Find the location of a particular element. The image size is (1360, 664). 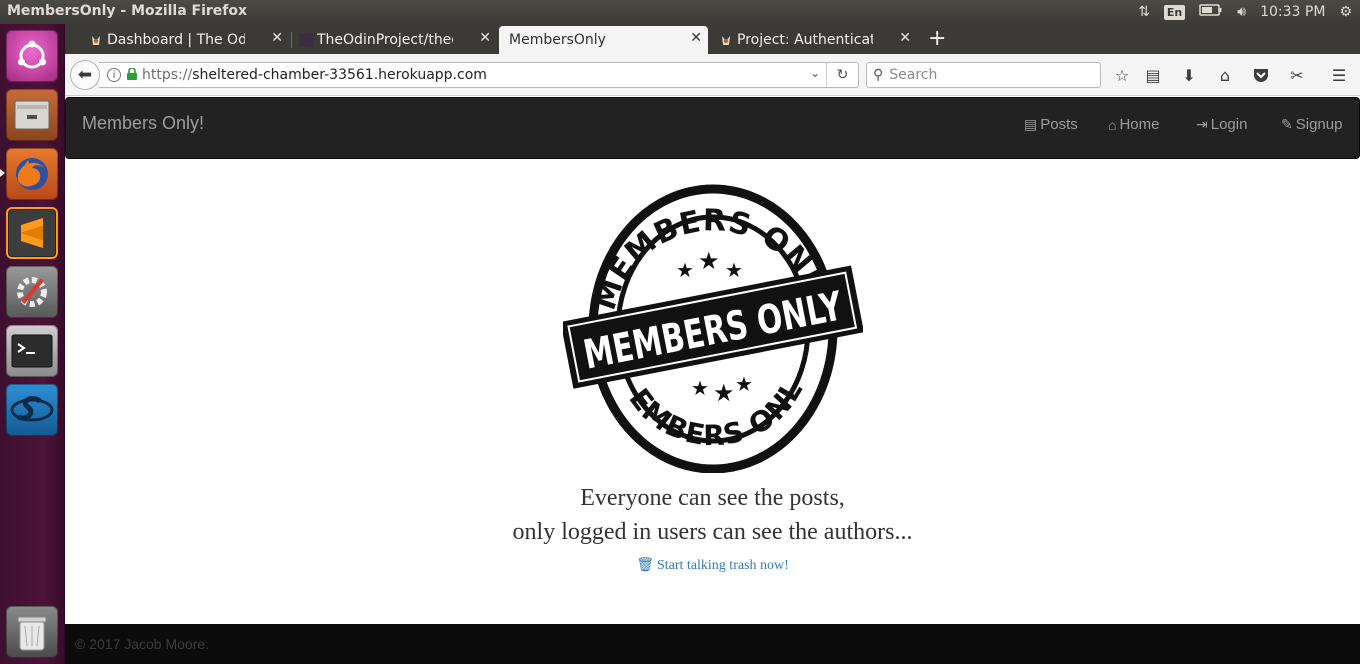

pocket-icon is located at coordinates (1261, 75).